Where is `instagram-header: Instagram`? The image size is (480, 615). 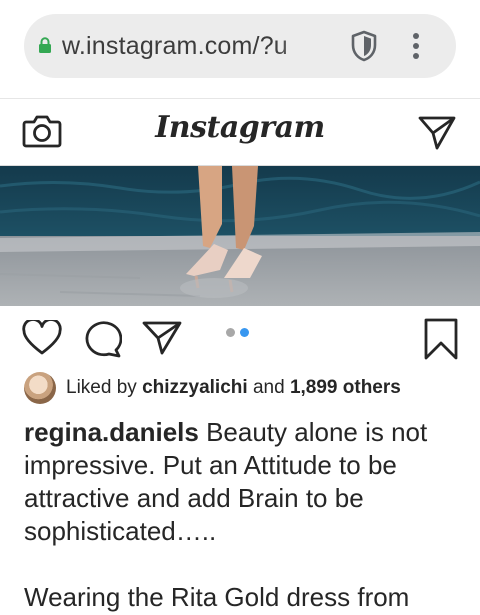 instagram-header: Instagram is located at coordinates (240, 132).